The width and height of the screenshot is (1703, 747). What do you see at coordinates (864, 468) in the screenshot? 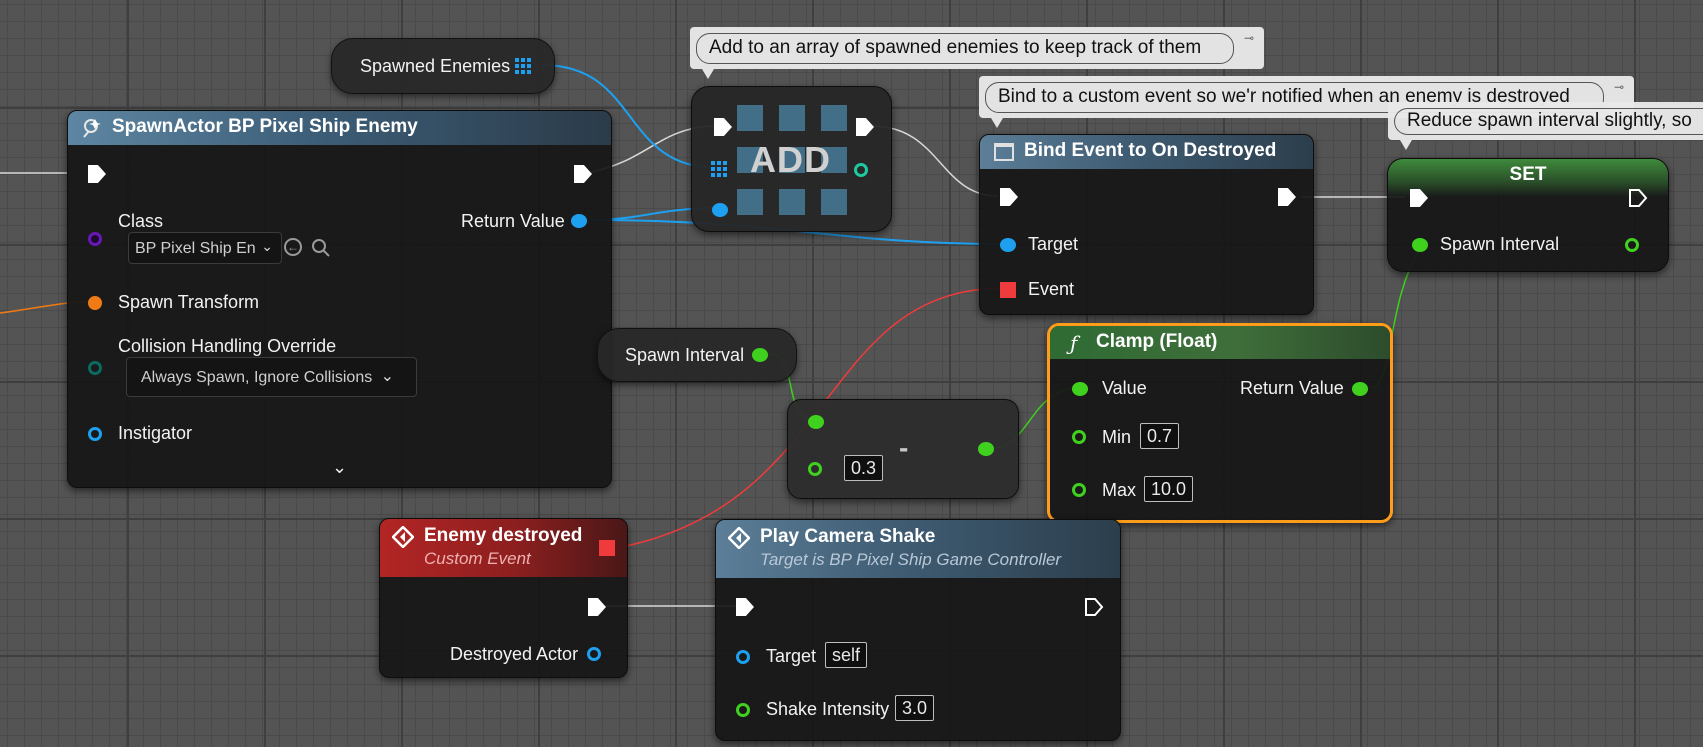
I see `subtract-b-value: 0.3` at bounding box center [864, 468].